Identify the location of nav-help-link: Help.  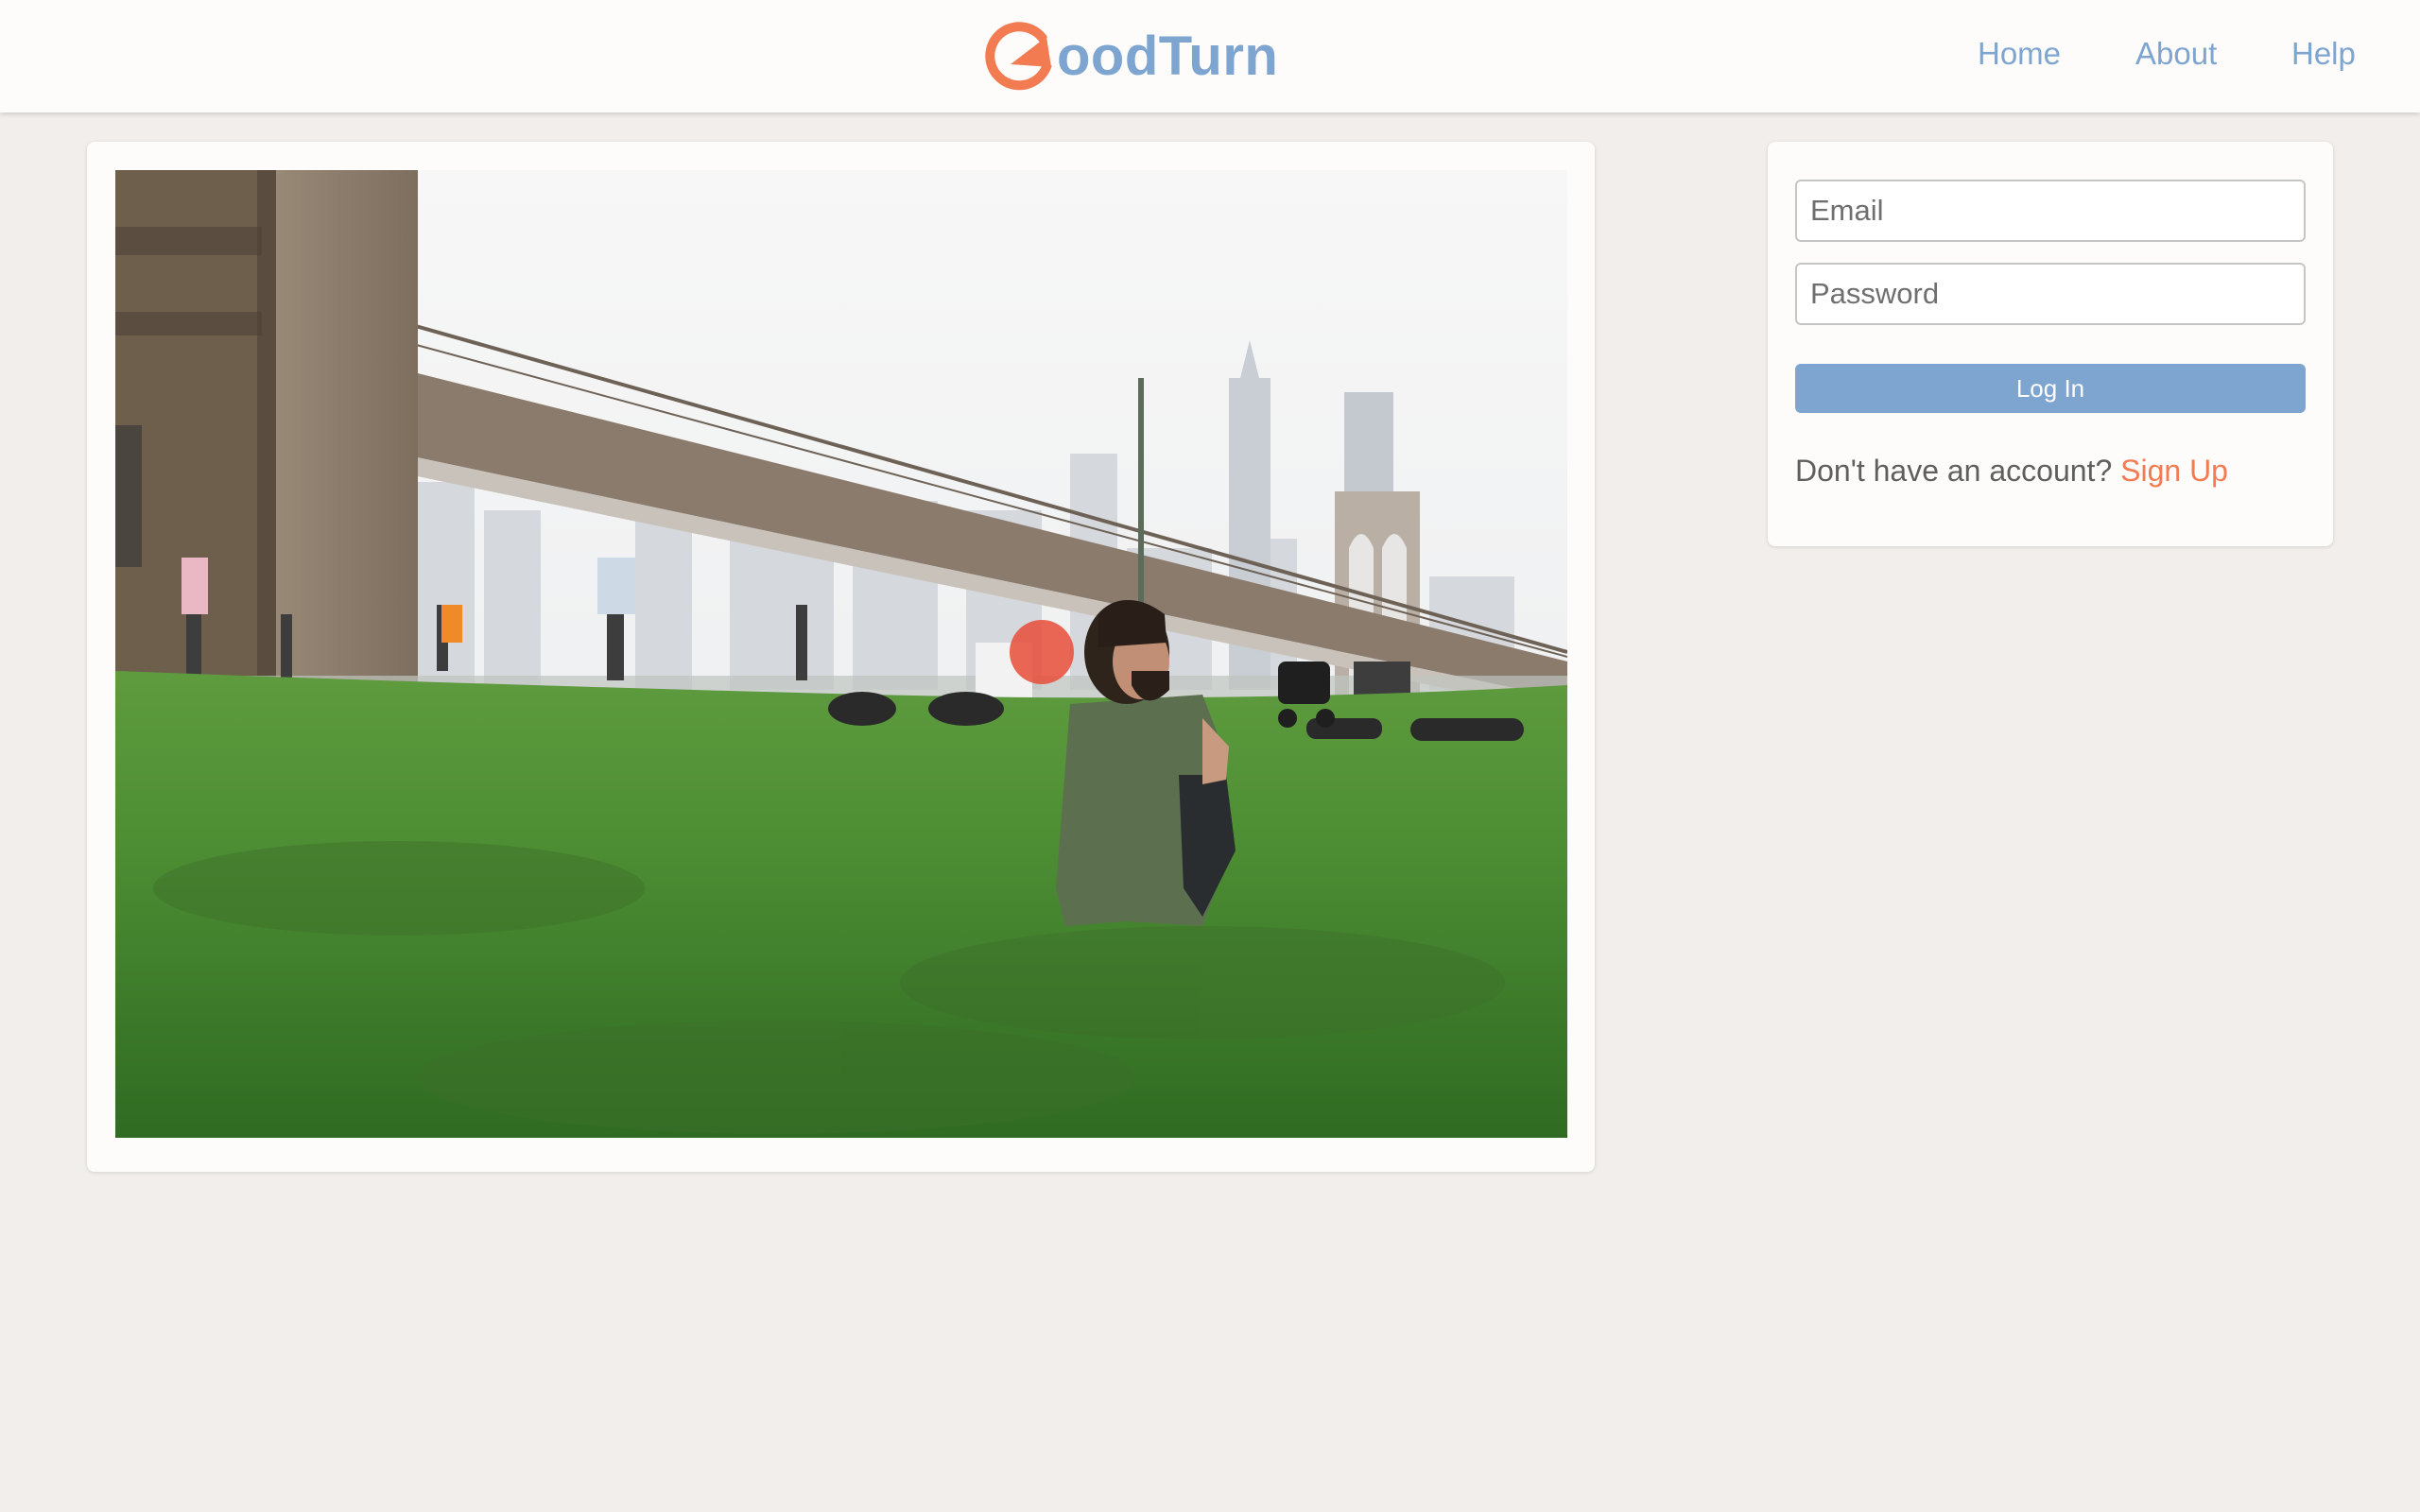
(2323, 54).